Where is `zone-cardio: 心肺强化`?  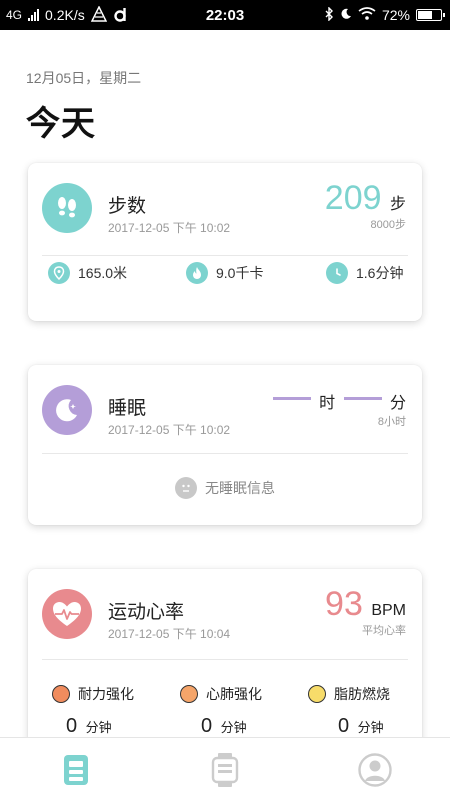 zone-cardio: 心肺强化 is located at coordinates (221, 694).